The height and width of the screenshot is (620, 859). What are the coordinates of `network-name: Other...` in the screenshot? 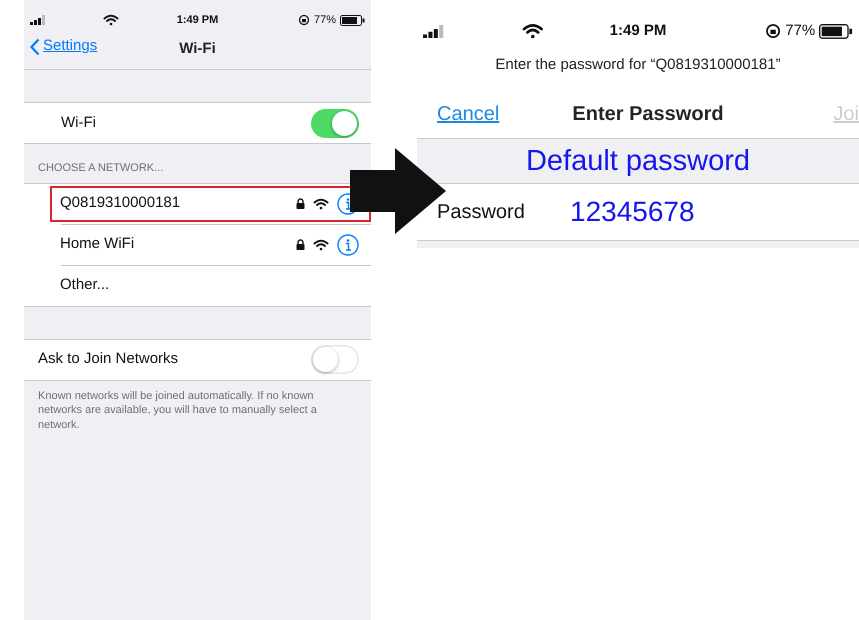 It's located at (85, 285).